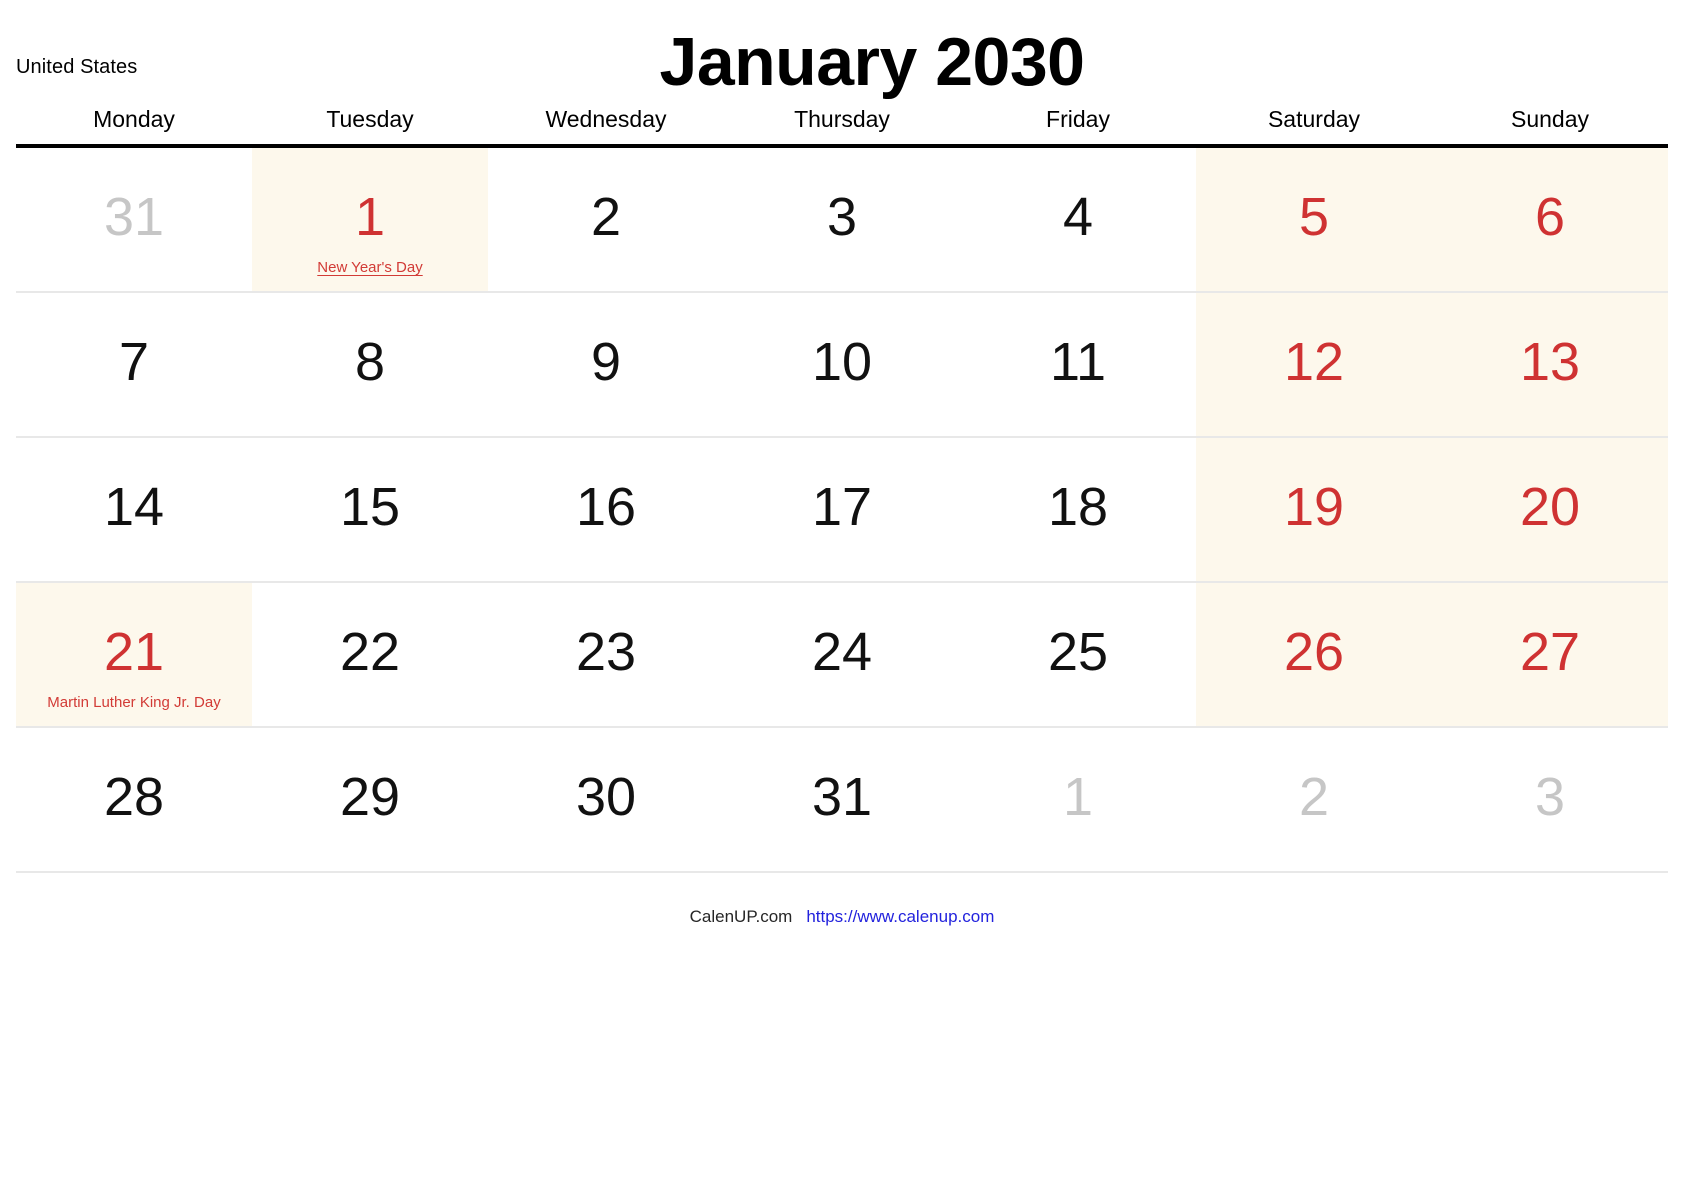  Describe the element at coordinates (1314, 217) in the screenshot. I see `day-number: 5` at that location.